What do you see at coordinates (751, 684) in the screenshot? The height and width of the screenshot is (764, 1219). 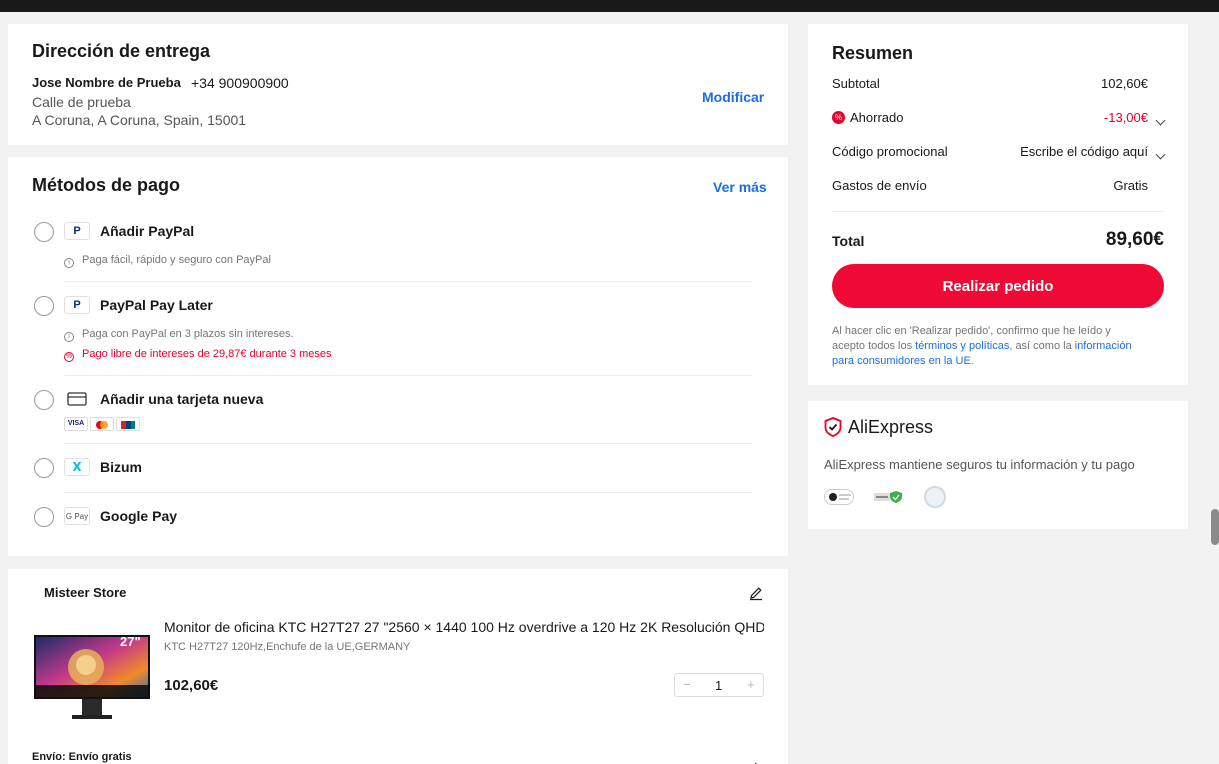 I see `increase-quantity-button: +` at bounding box center [751, 684].